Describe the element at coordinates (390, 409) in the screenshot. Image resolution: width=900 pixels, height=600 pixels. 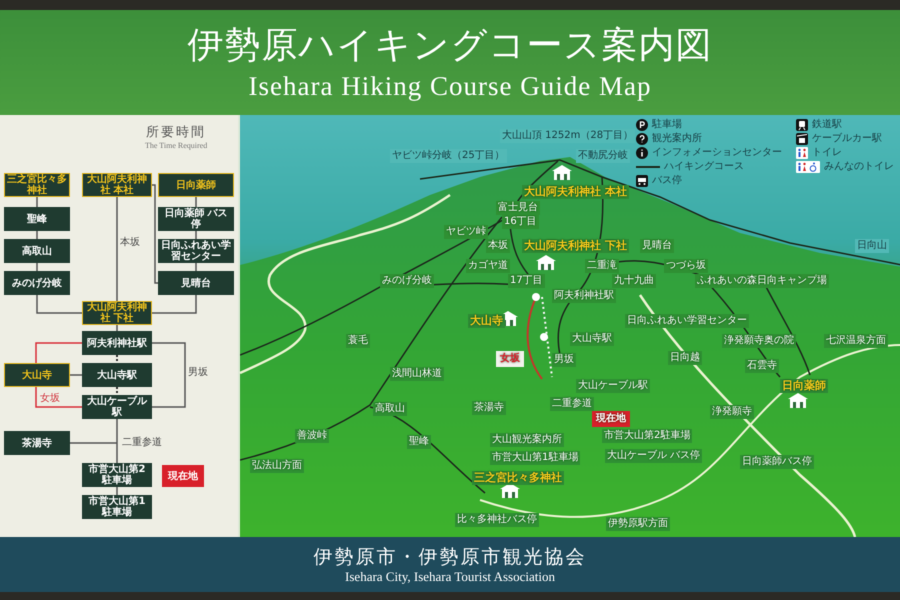
I see `place-label: 高取山` at that location.